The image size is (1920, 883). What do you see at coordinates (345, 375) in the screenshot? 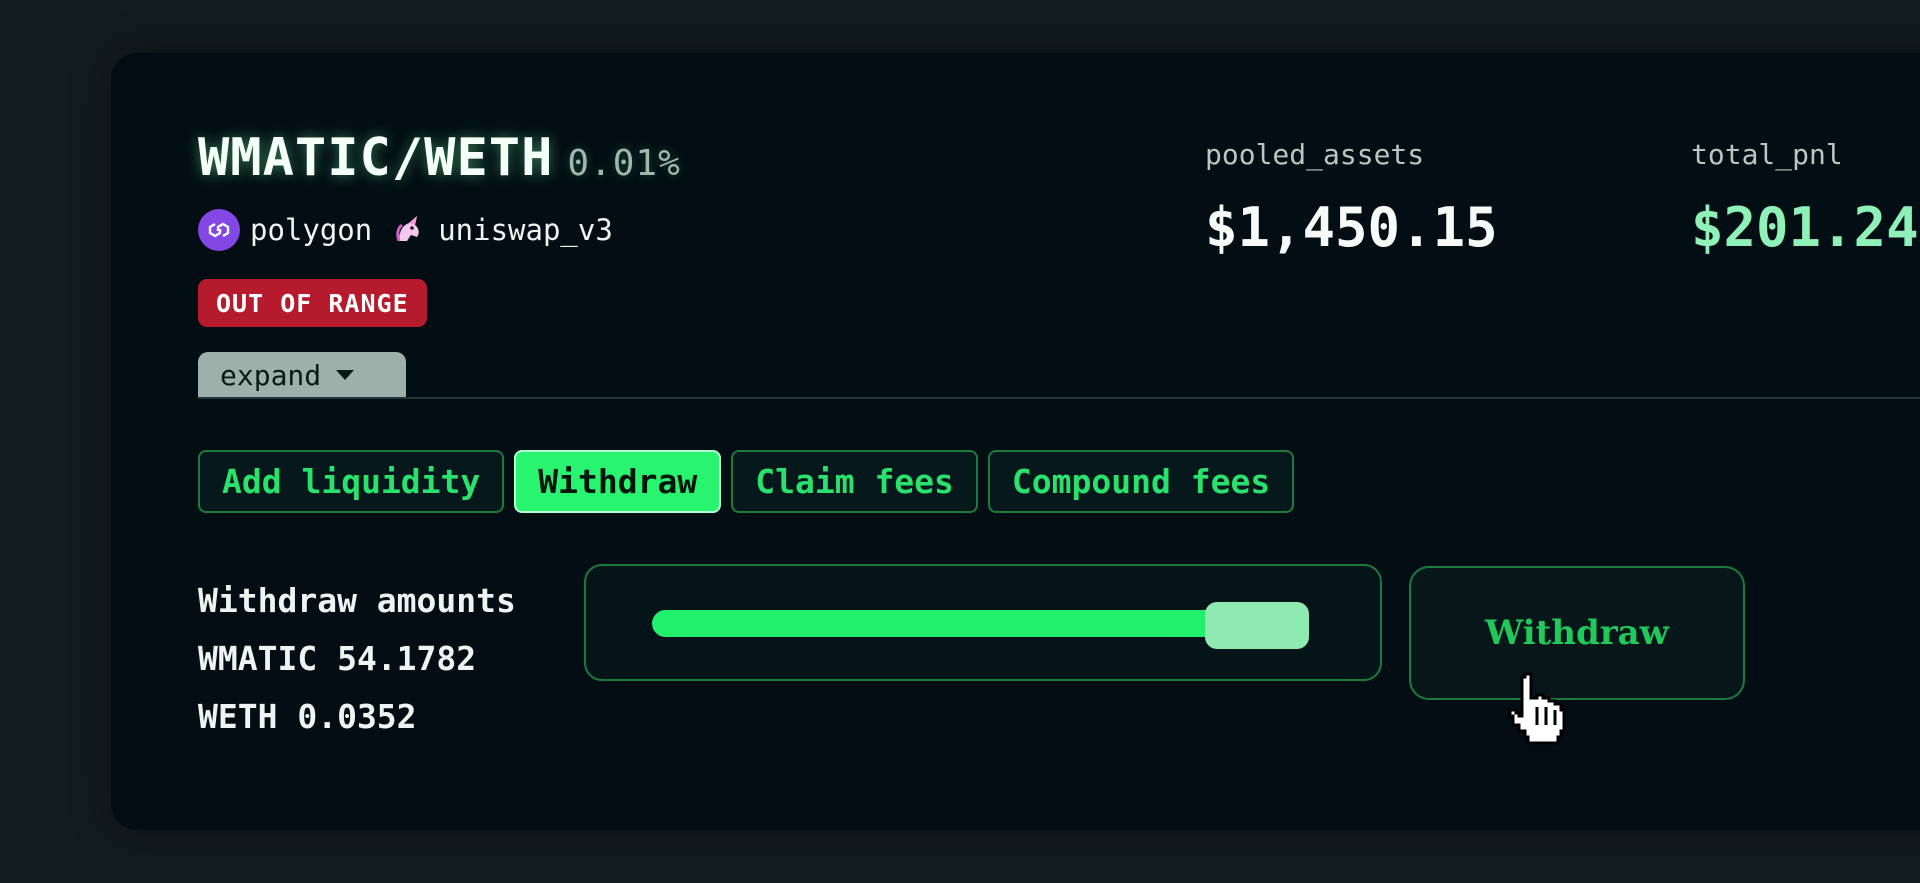
I see `caret-down-icon` at bounding box center [345, 375].